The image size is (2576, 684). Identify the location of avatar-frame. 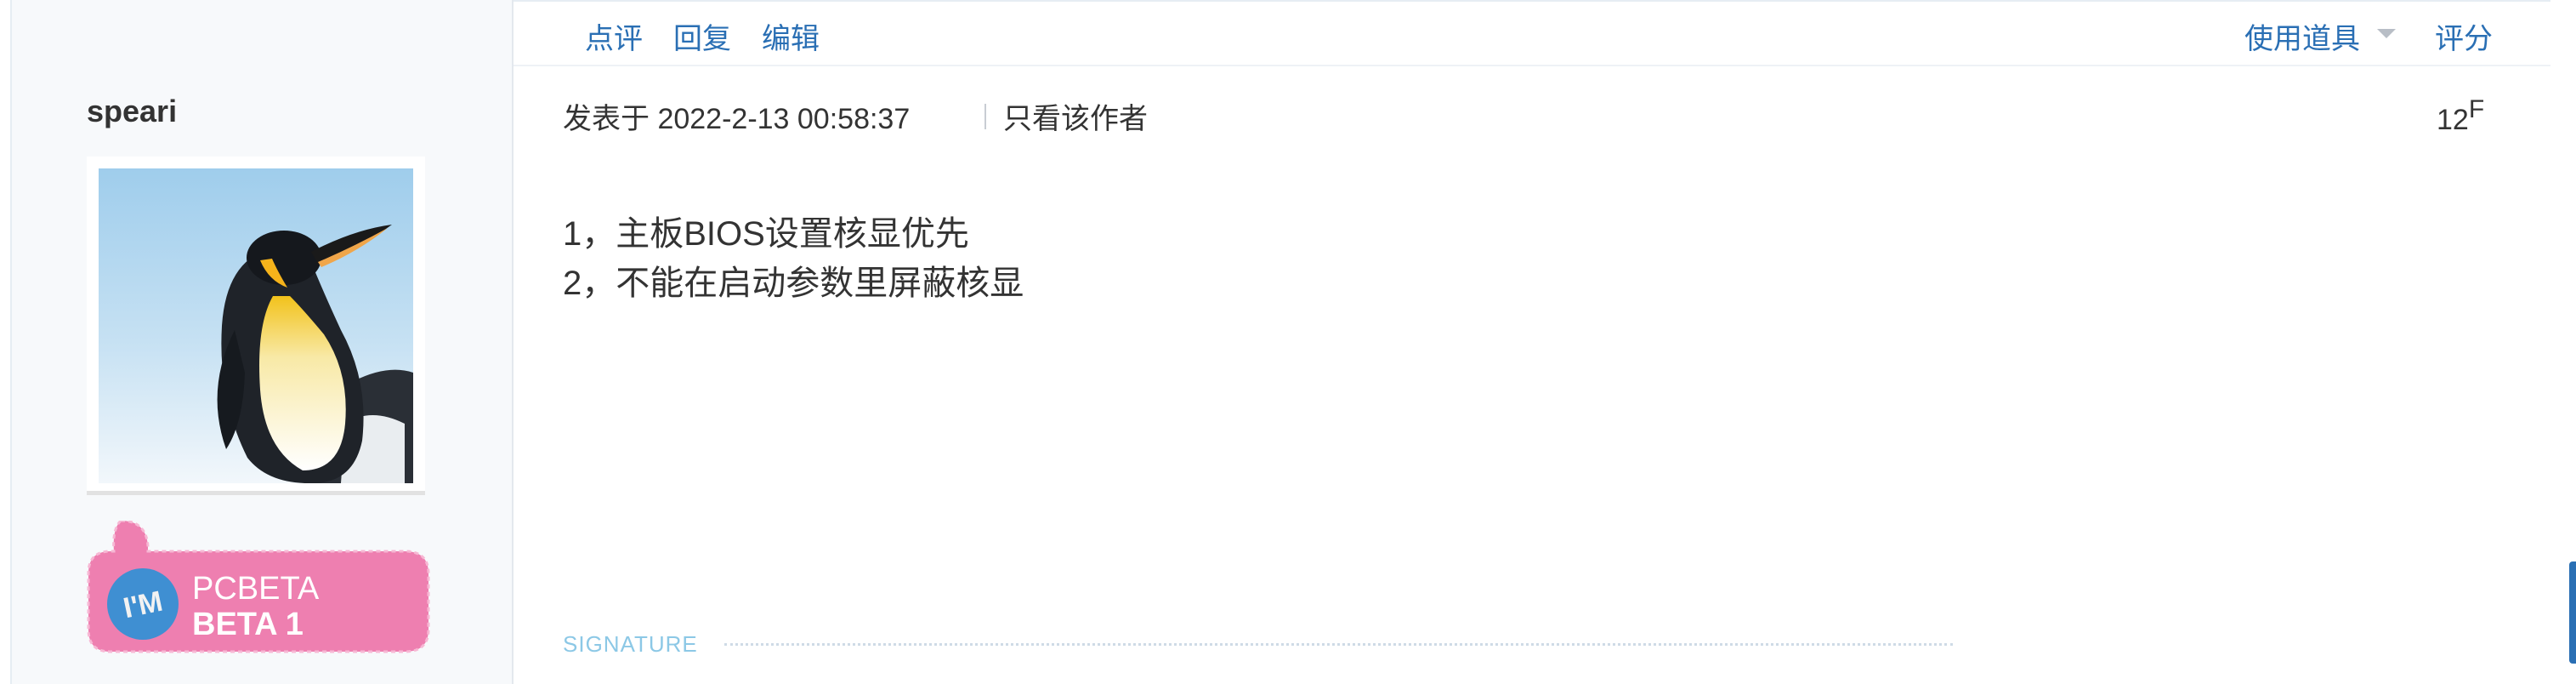
(256, 326).